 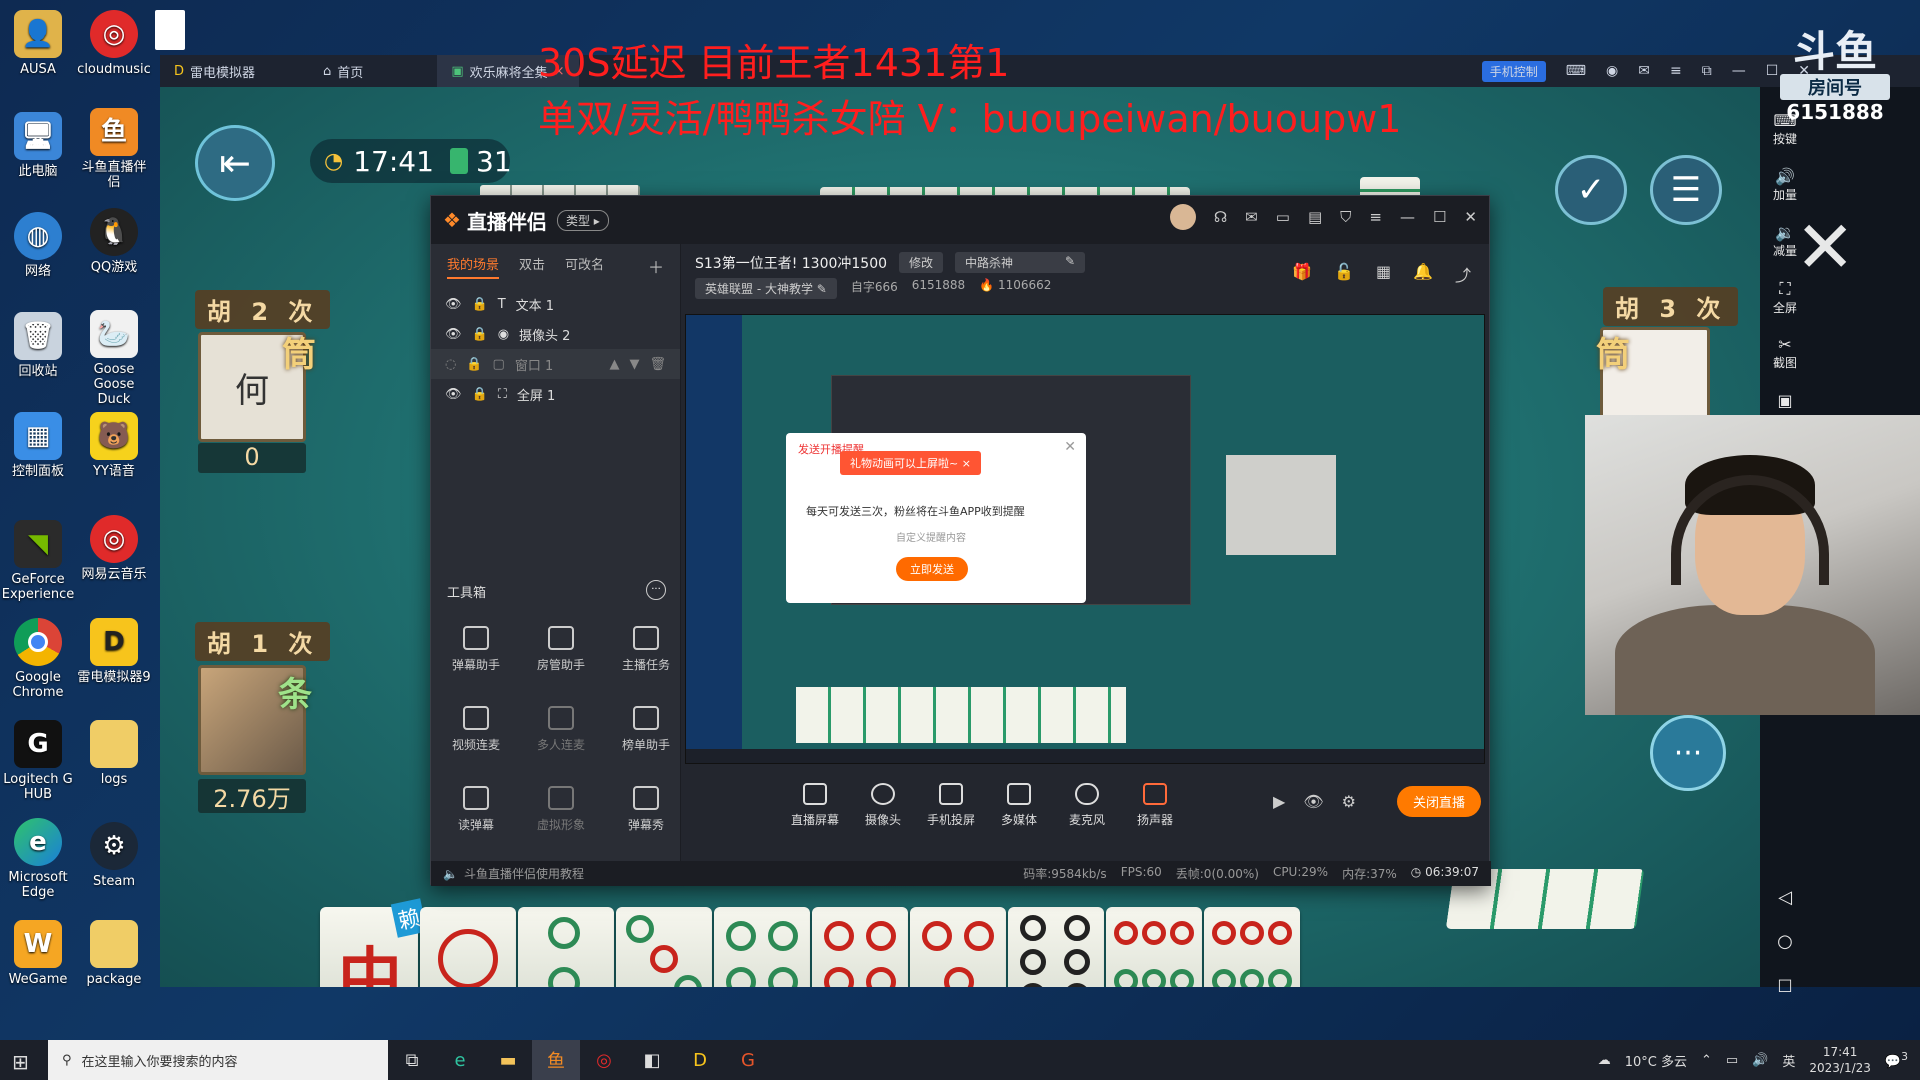 What do you see at coordinates (1612, 71) in the screenshot?
I see `user-icon: ◉` at bounding box center [1612, 71].